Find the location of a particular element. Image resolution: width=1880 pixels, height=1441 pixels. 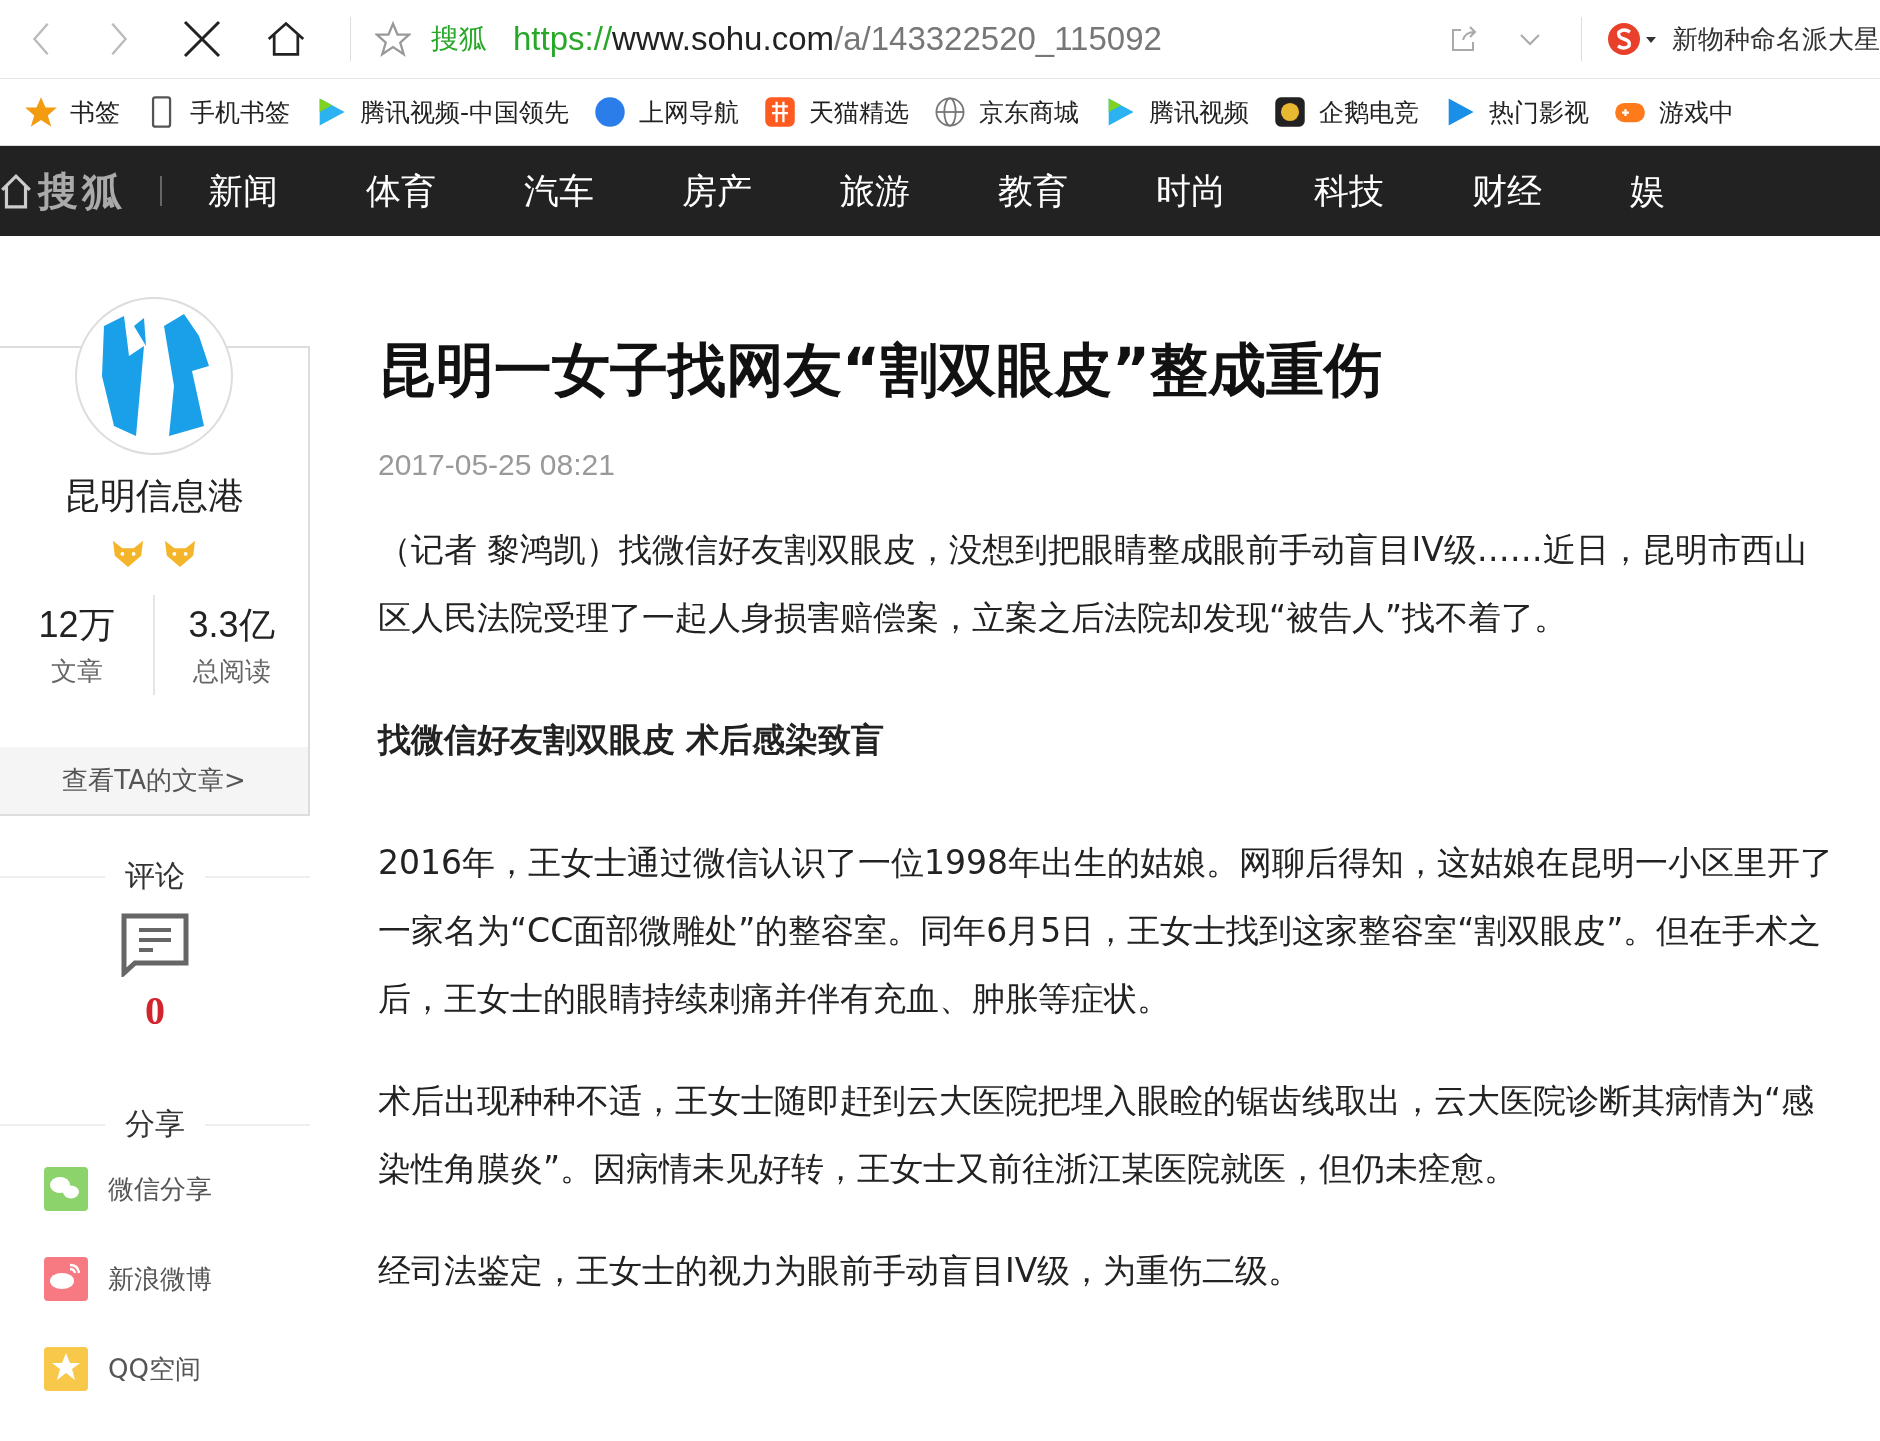

profile-name: 新物种命名派大星 is located at coordinates (1776, 39).